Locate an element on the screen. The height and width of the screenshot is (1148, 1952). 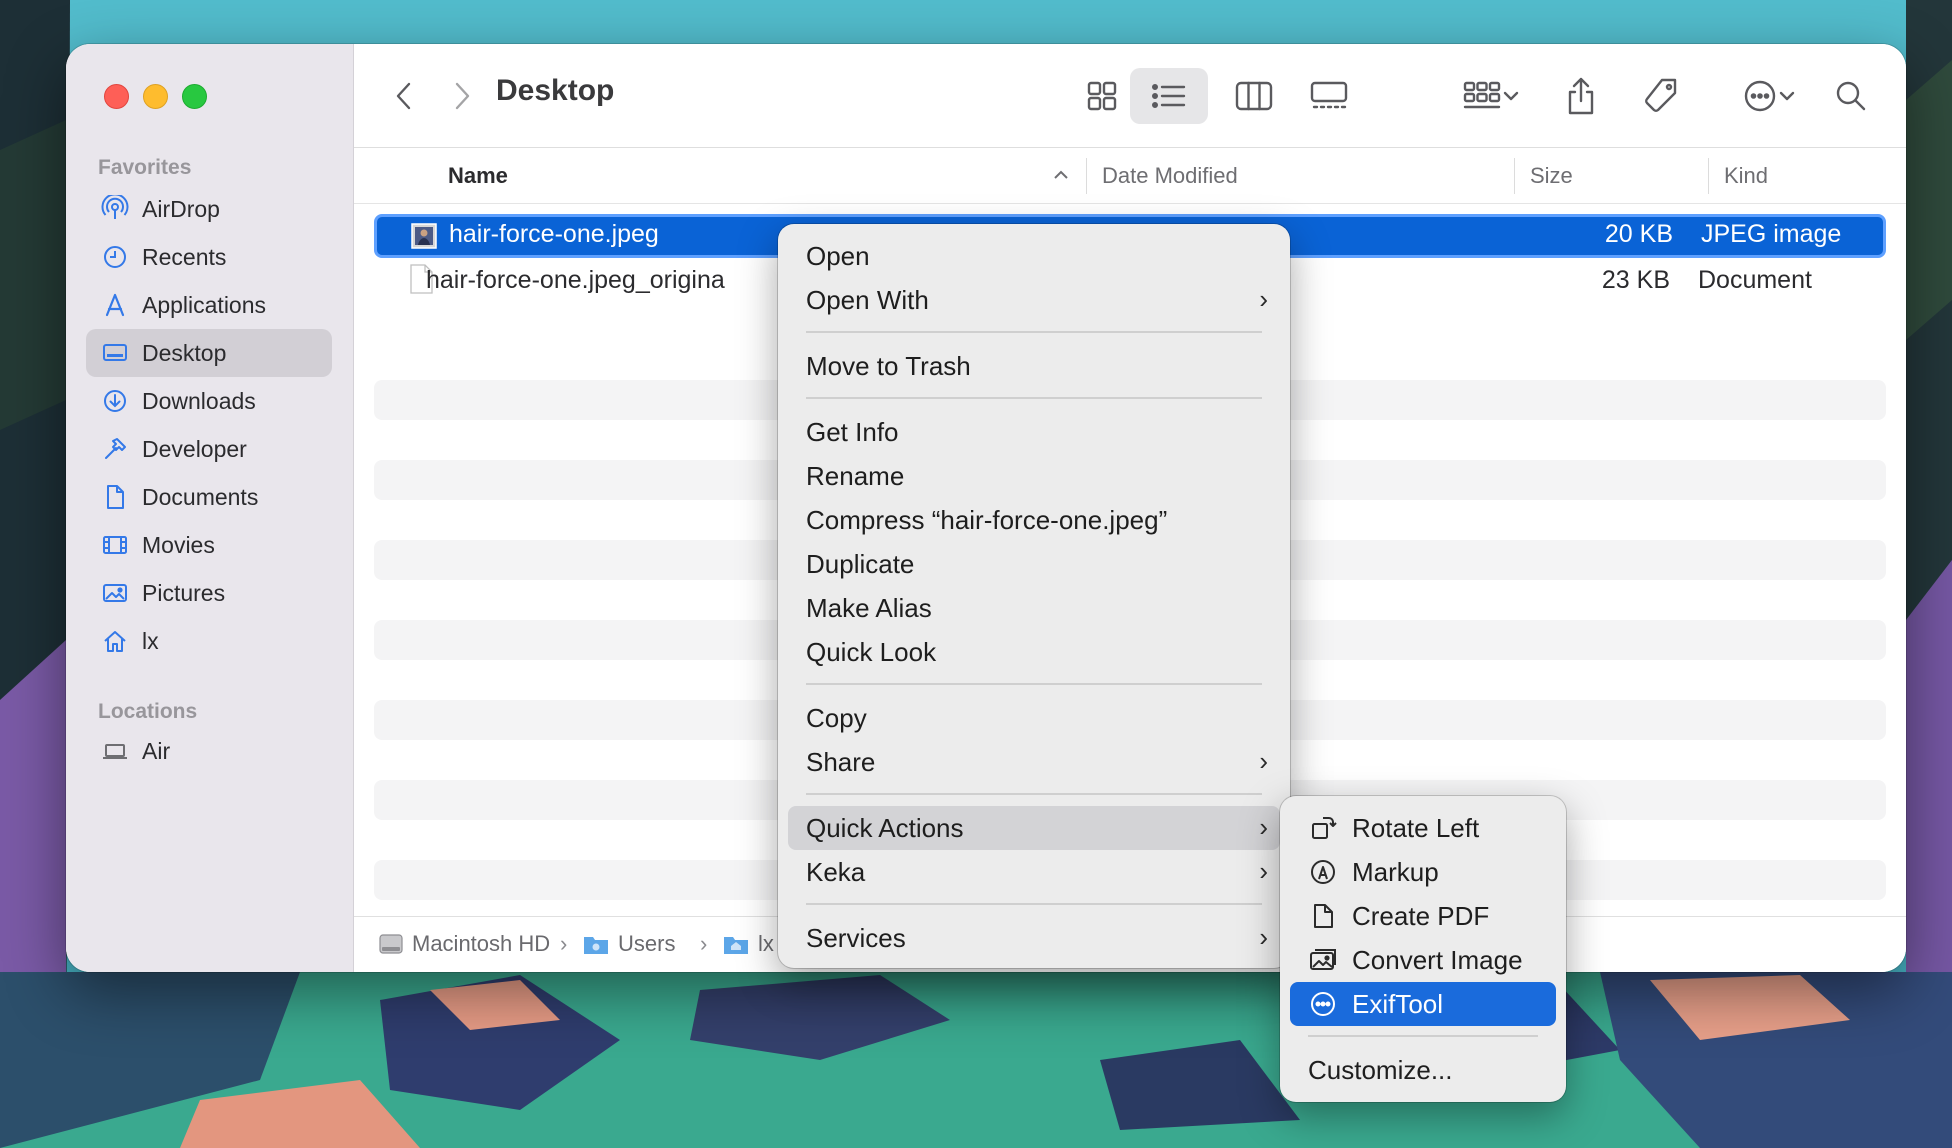
menu-item-keka: Keka › is located at coordinates (1034, 872).